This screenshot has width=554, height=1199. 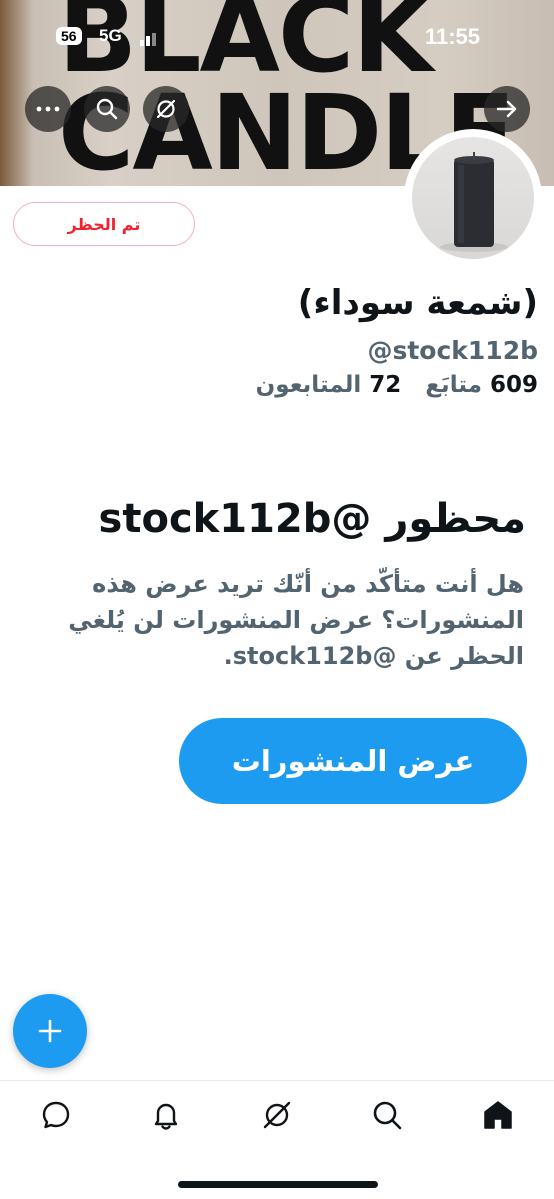 I want to click on forward-button, so click(x=507, y=109).